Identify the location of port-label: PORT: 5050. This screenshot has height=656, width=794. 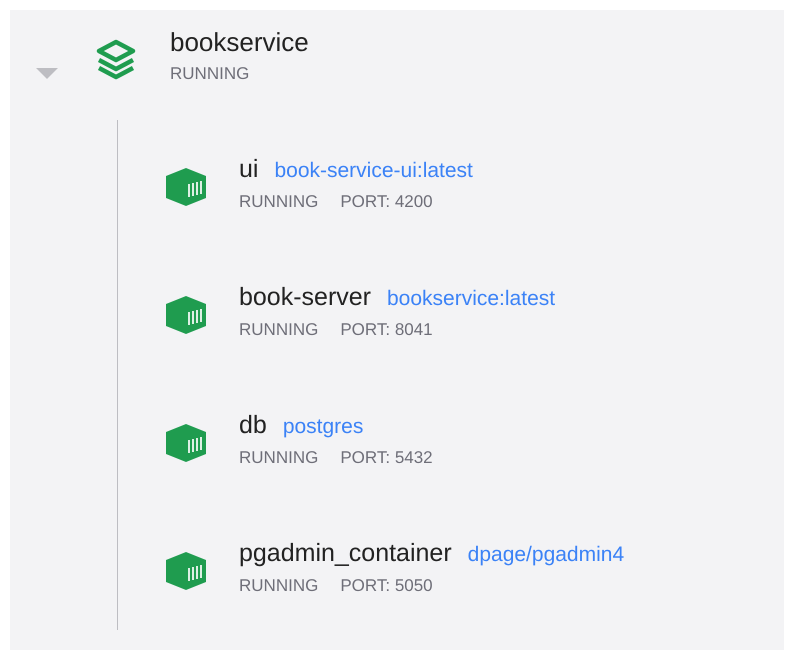
(386, 586).